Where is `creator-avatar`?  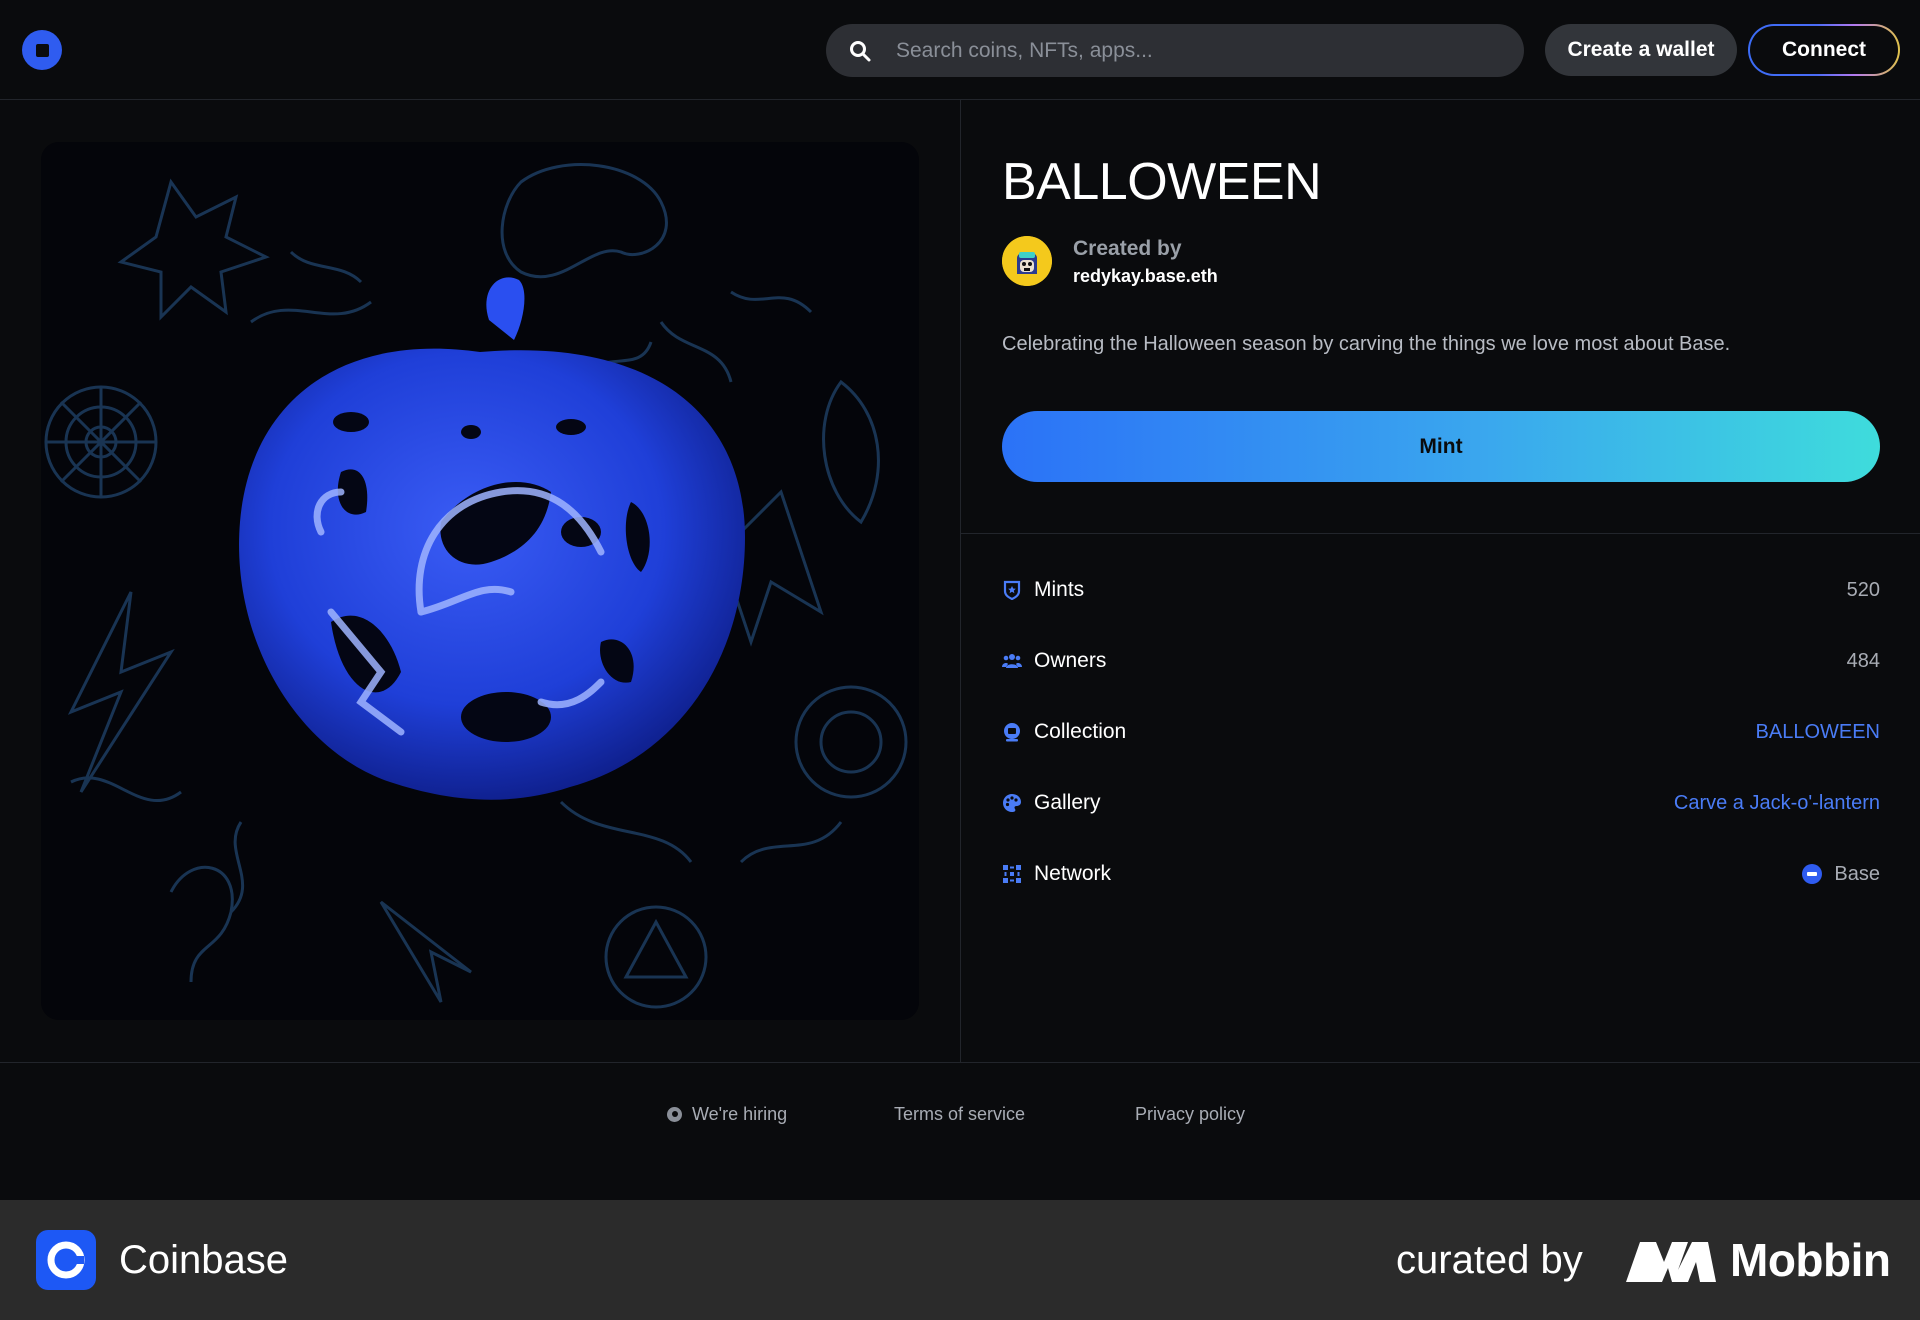 creator-avatar is located at coordinates (1027, 261).